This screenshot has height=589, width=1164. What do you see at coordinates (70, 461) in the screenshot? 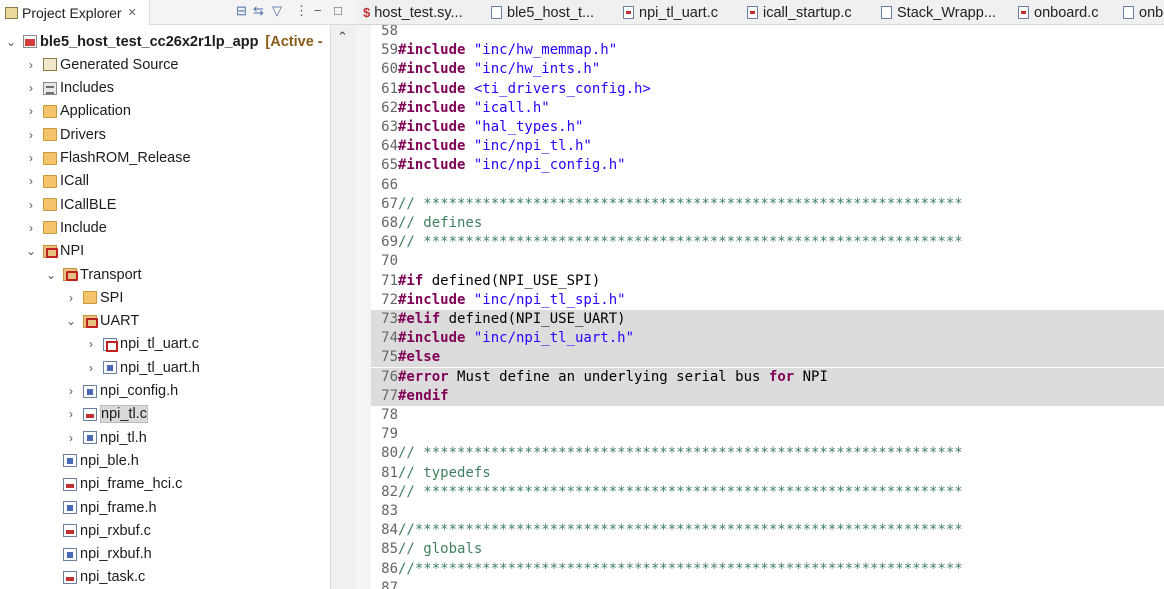
I see `hfile-icon` at bounding box center [70, 461].